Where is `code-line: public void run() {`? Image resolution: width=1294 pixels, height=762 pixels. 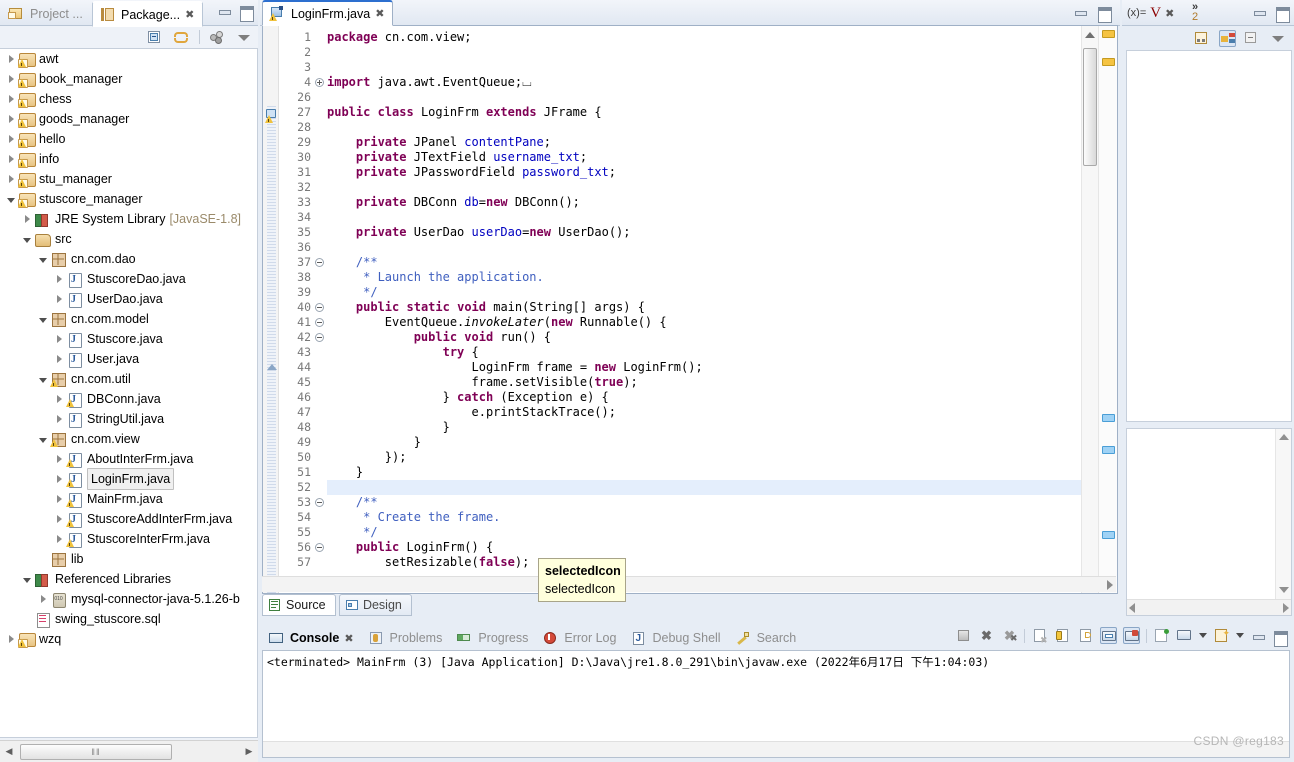
code-line: public void run() { is located at coordinates (704, 337).